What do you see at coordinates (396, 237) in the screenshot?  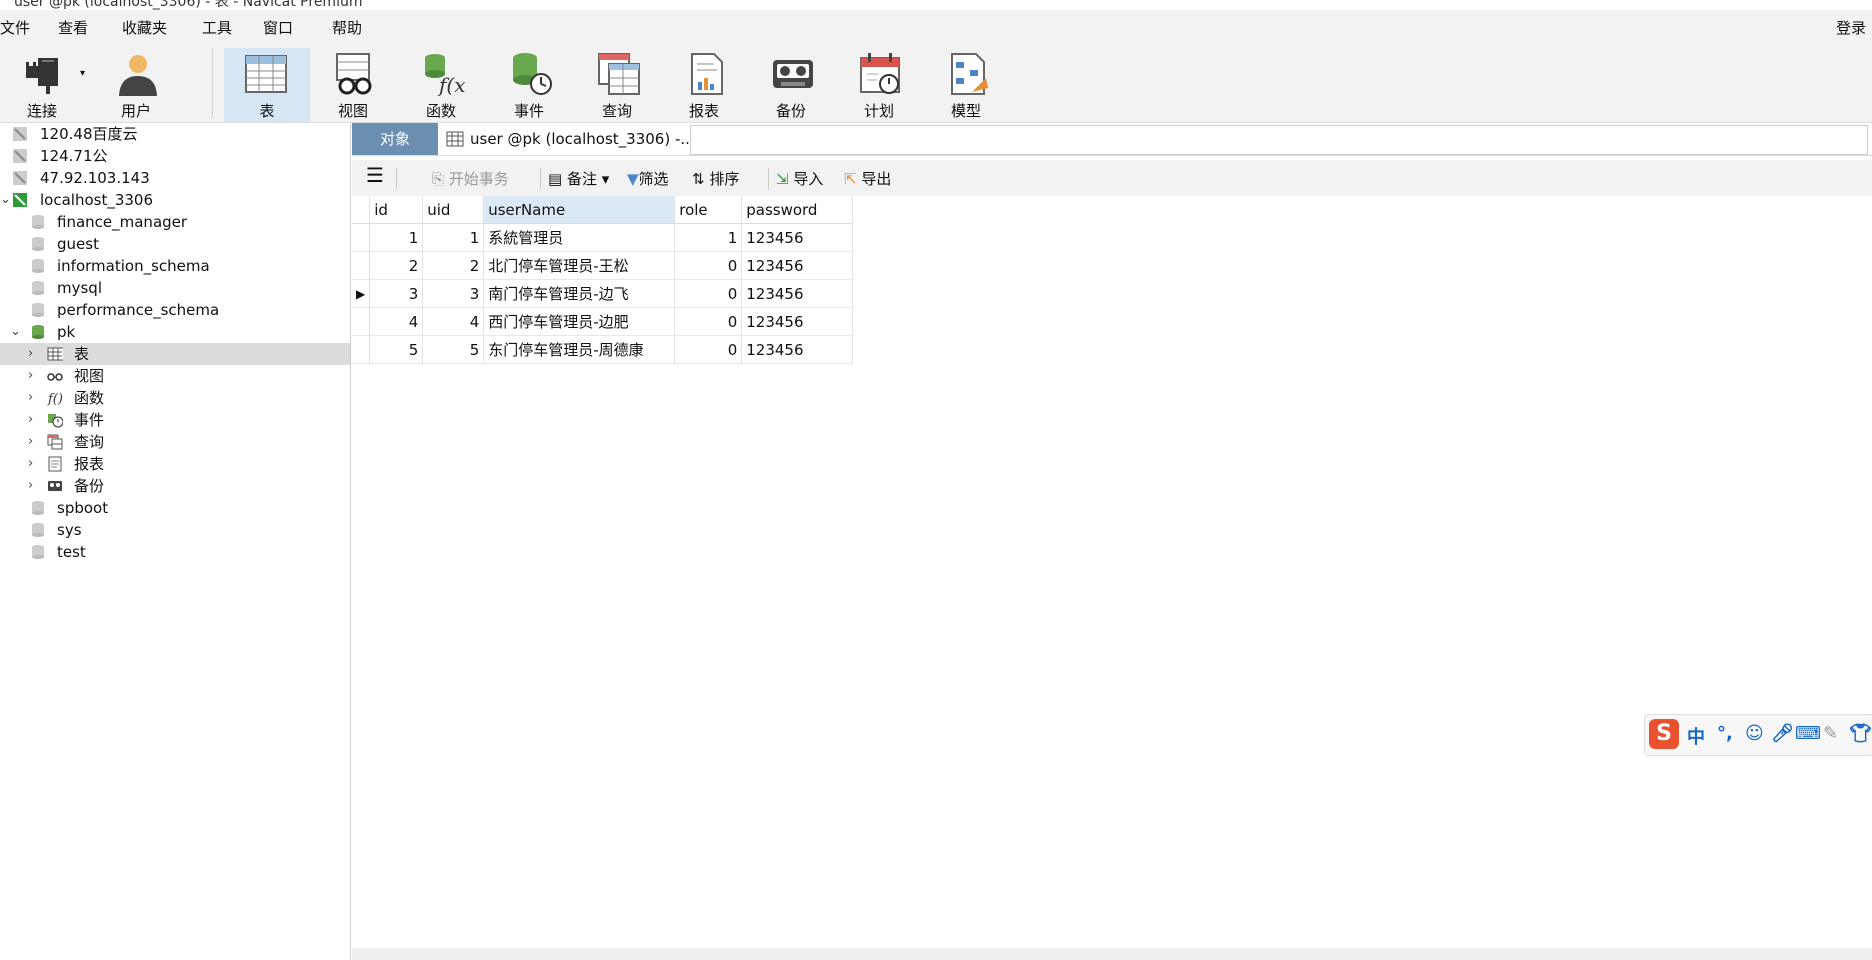 I see `cell-id: 1` at bounding box center [396, 237].